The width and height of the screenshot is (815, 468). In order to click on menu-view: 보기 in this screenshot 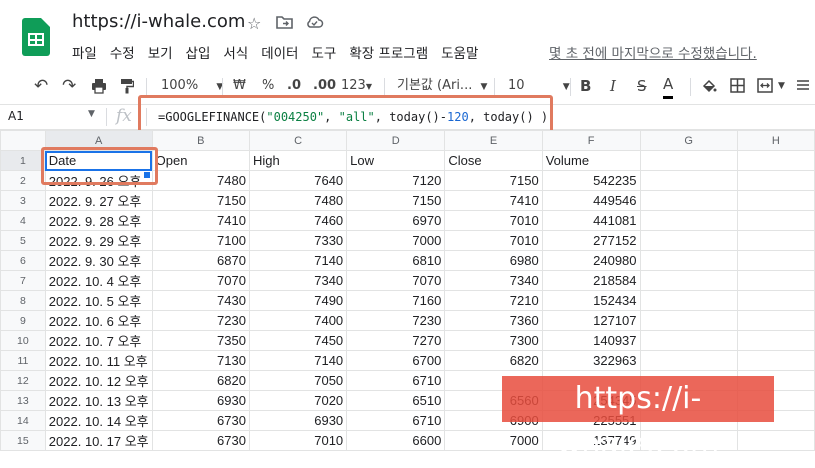, I will do `click(160, 52)`.